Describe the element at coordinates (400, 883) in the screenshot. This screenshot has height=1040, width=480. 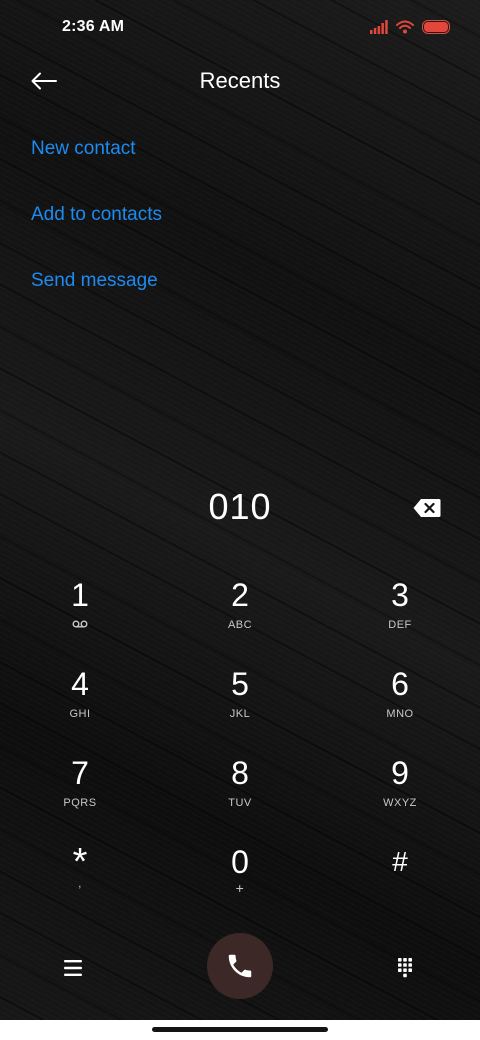
I see `key-hash: #` at that location.